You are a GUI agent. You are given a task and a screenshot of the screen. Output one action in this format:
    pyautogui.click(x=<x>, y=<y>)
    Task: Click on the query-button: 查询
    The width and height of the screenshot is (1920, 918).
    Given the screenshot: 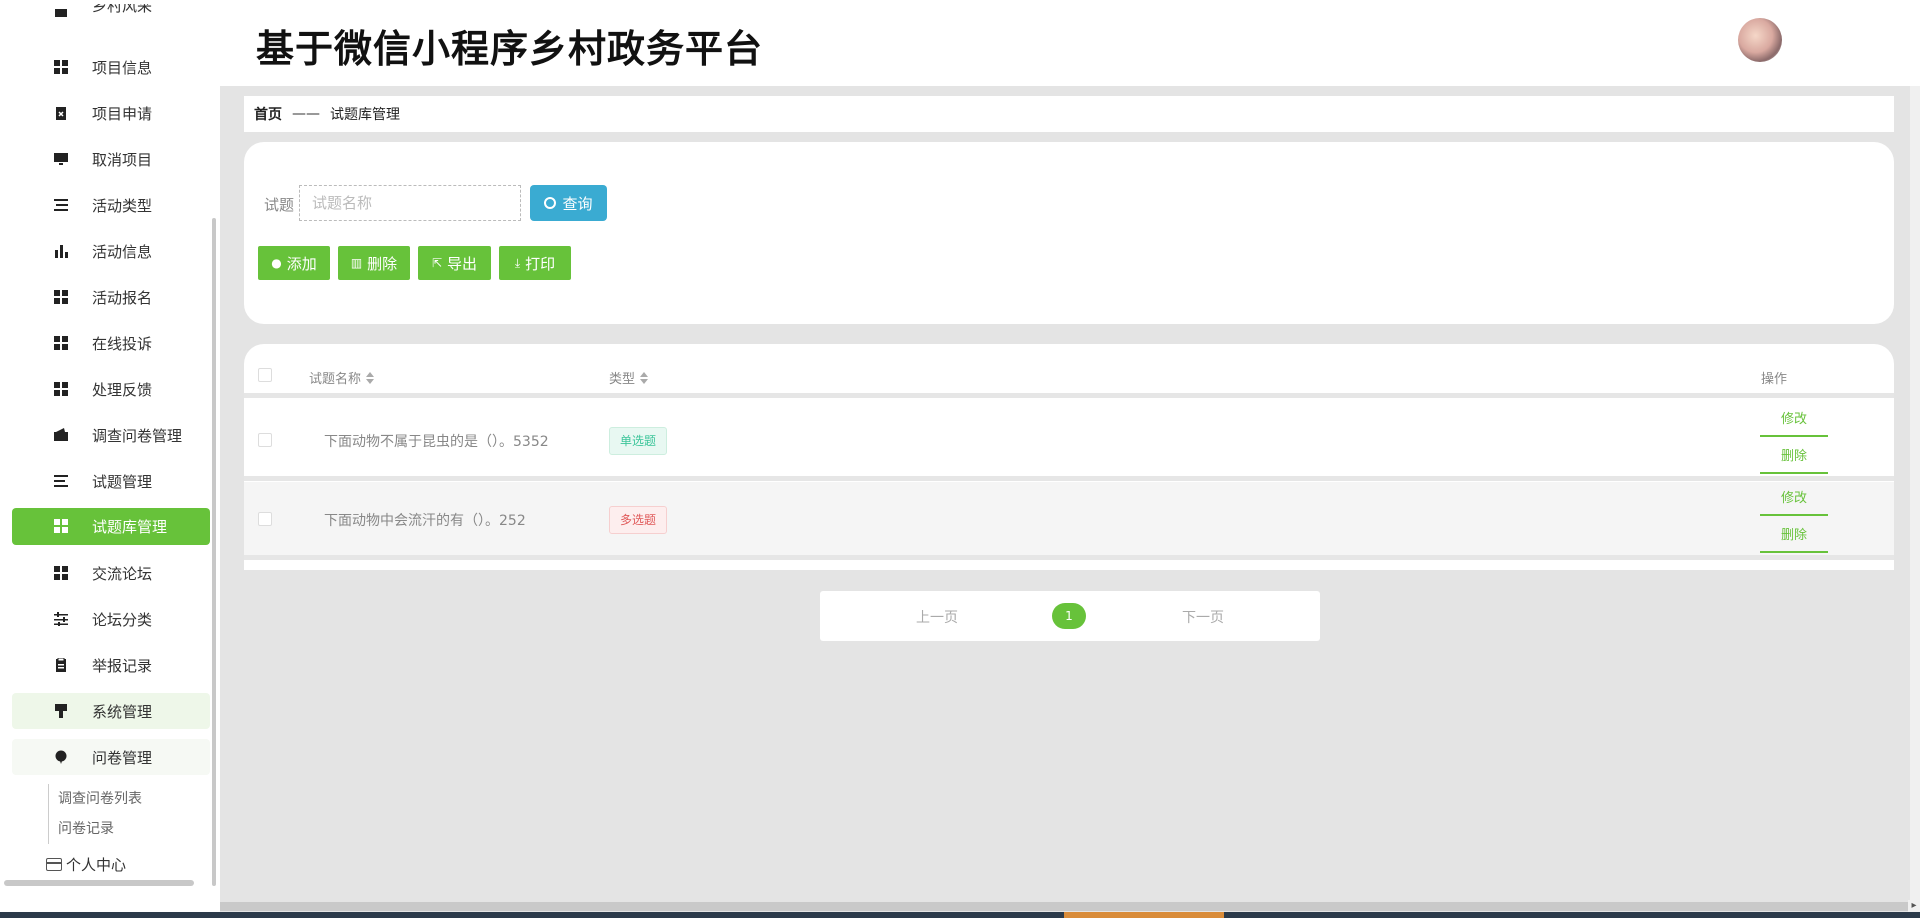 What is the action you would take?
    pyautogui.click(x=568, y=203)
    